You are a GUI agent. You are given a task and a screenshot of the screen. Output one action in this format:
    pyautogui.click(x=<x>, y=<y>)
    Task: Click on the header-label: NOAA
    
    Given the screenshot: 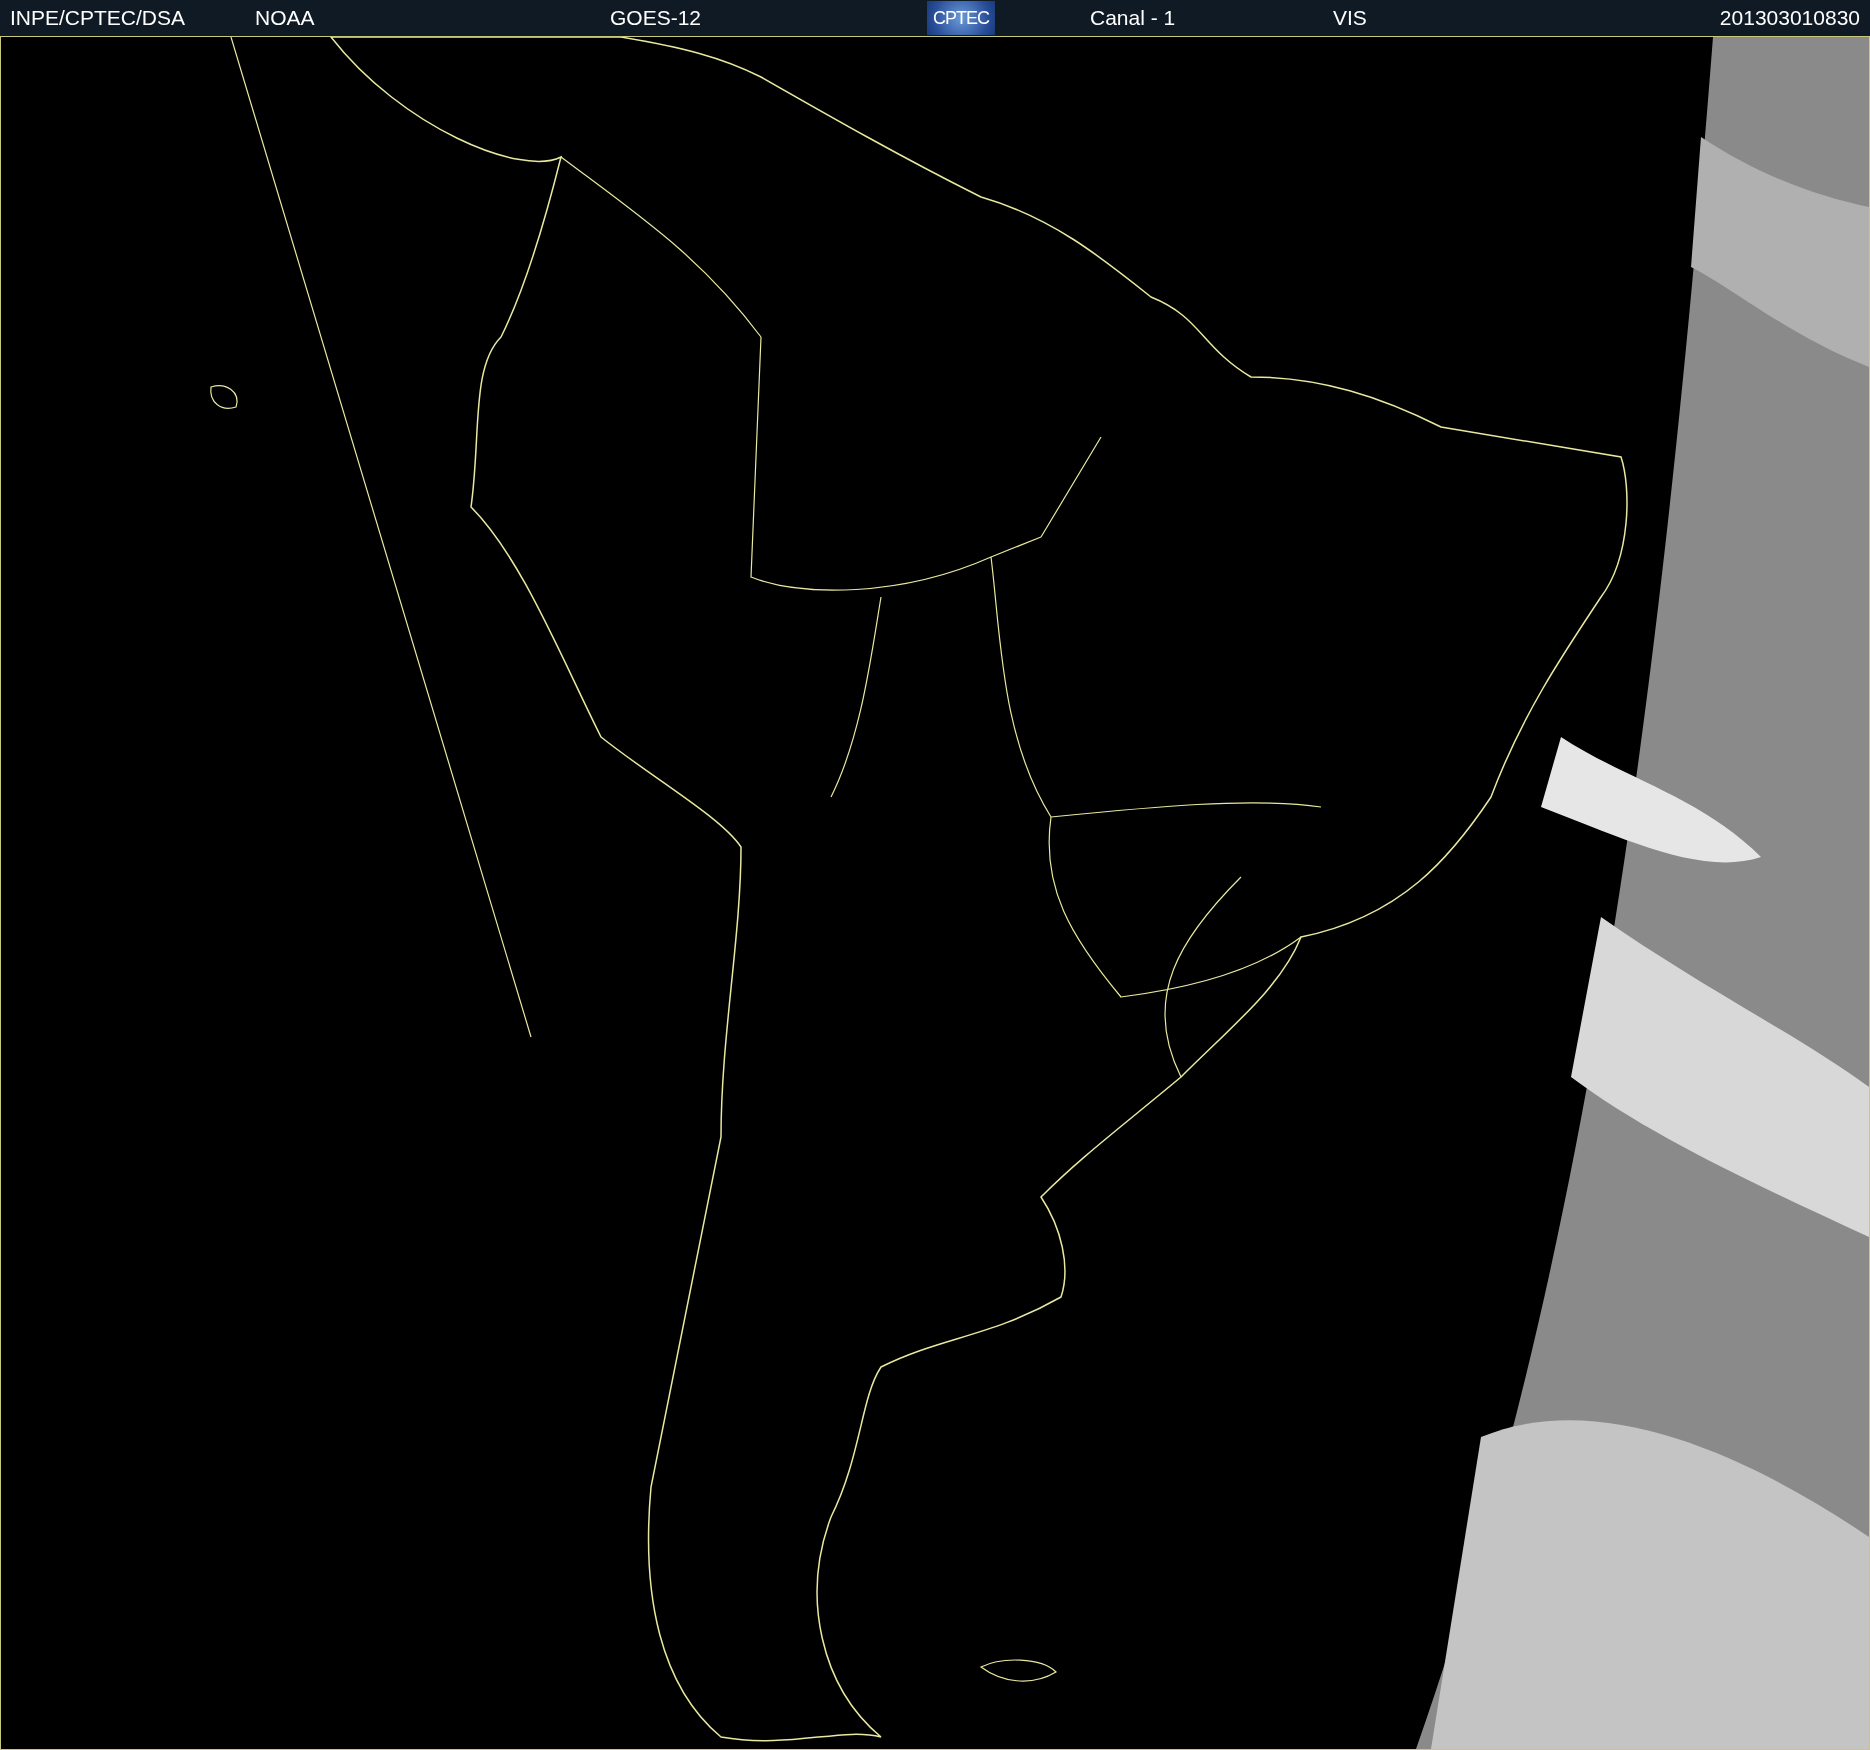 What is the action you would take?
    pyautogui.click(x=285, y=18)
    